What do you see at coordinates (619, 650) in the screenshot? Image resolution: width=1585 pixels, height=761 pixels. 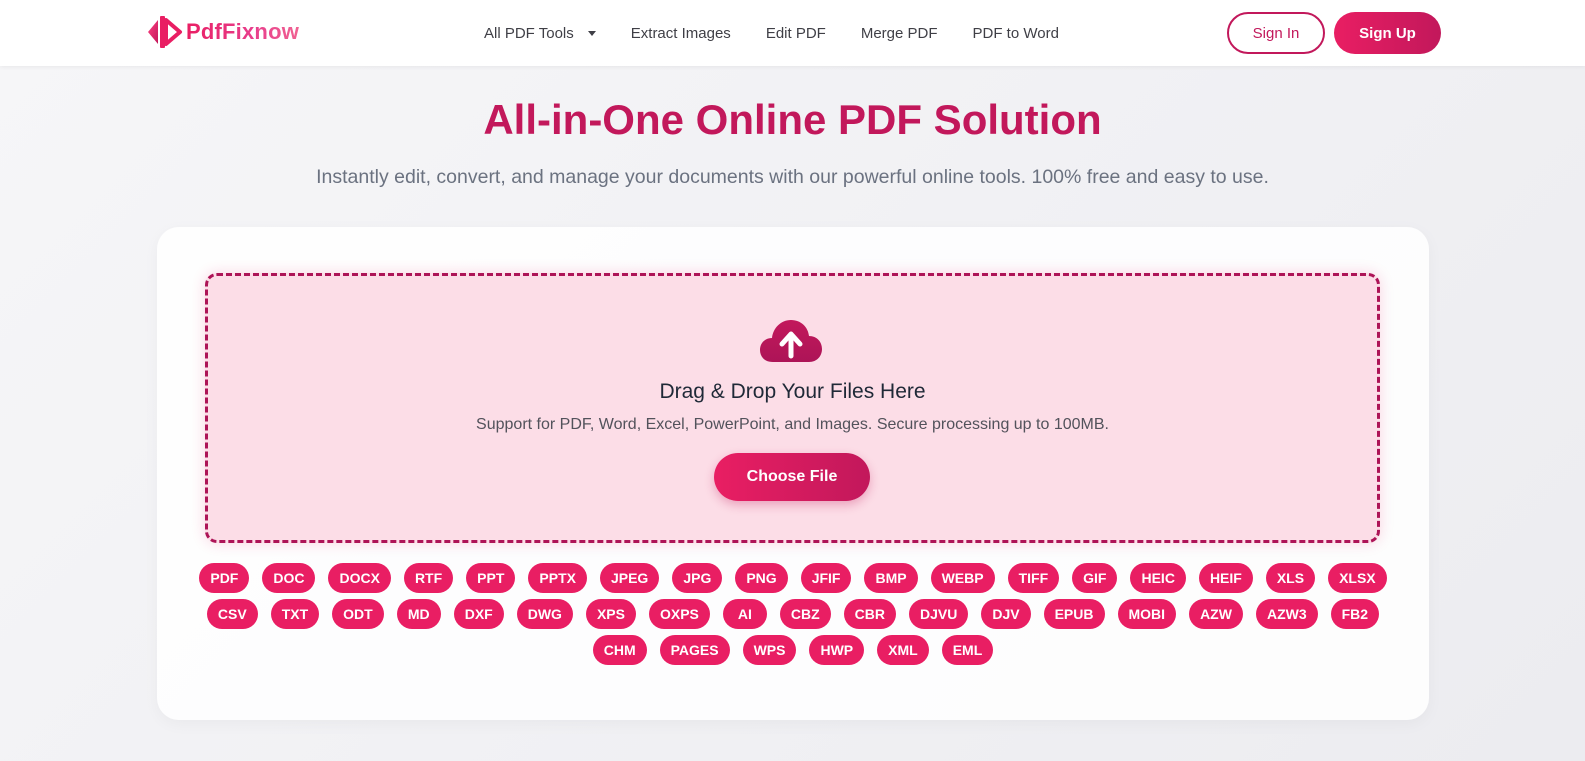 I see `format-badge: CHM` at bounding box center [619, 650].